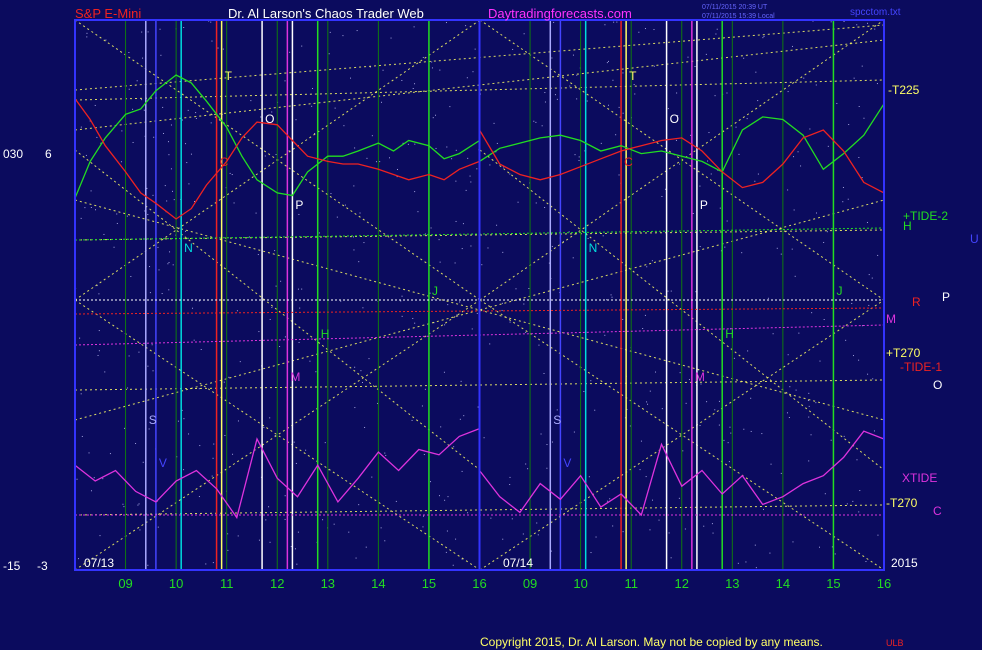  What do you see at coordinates (153, 420) in the screenshot?
I see `cycle-marker-s: S` at bounding box center [153, 420].